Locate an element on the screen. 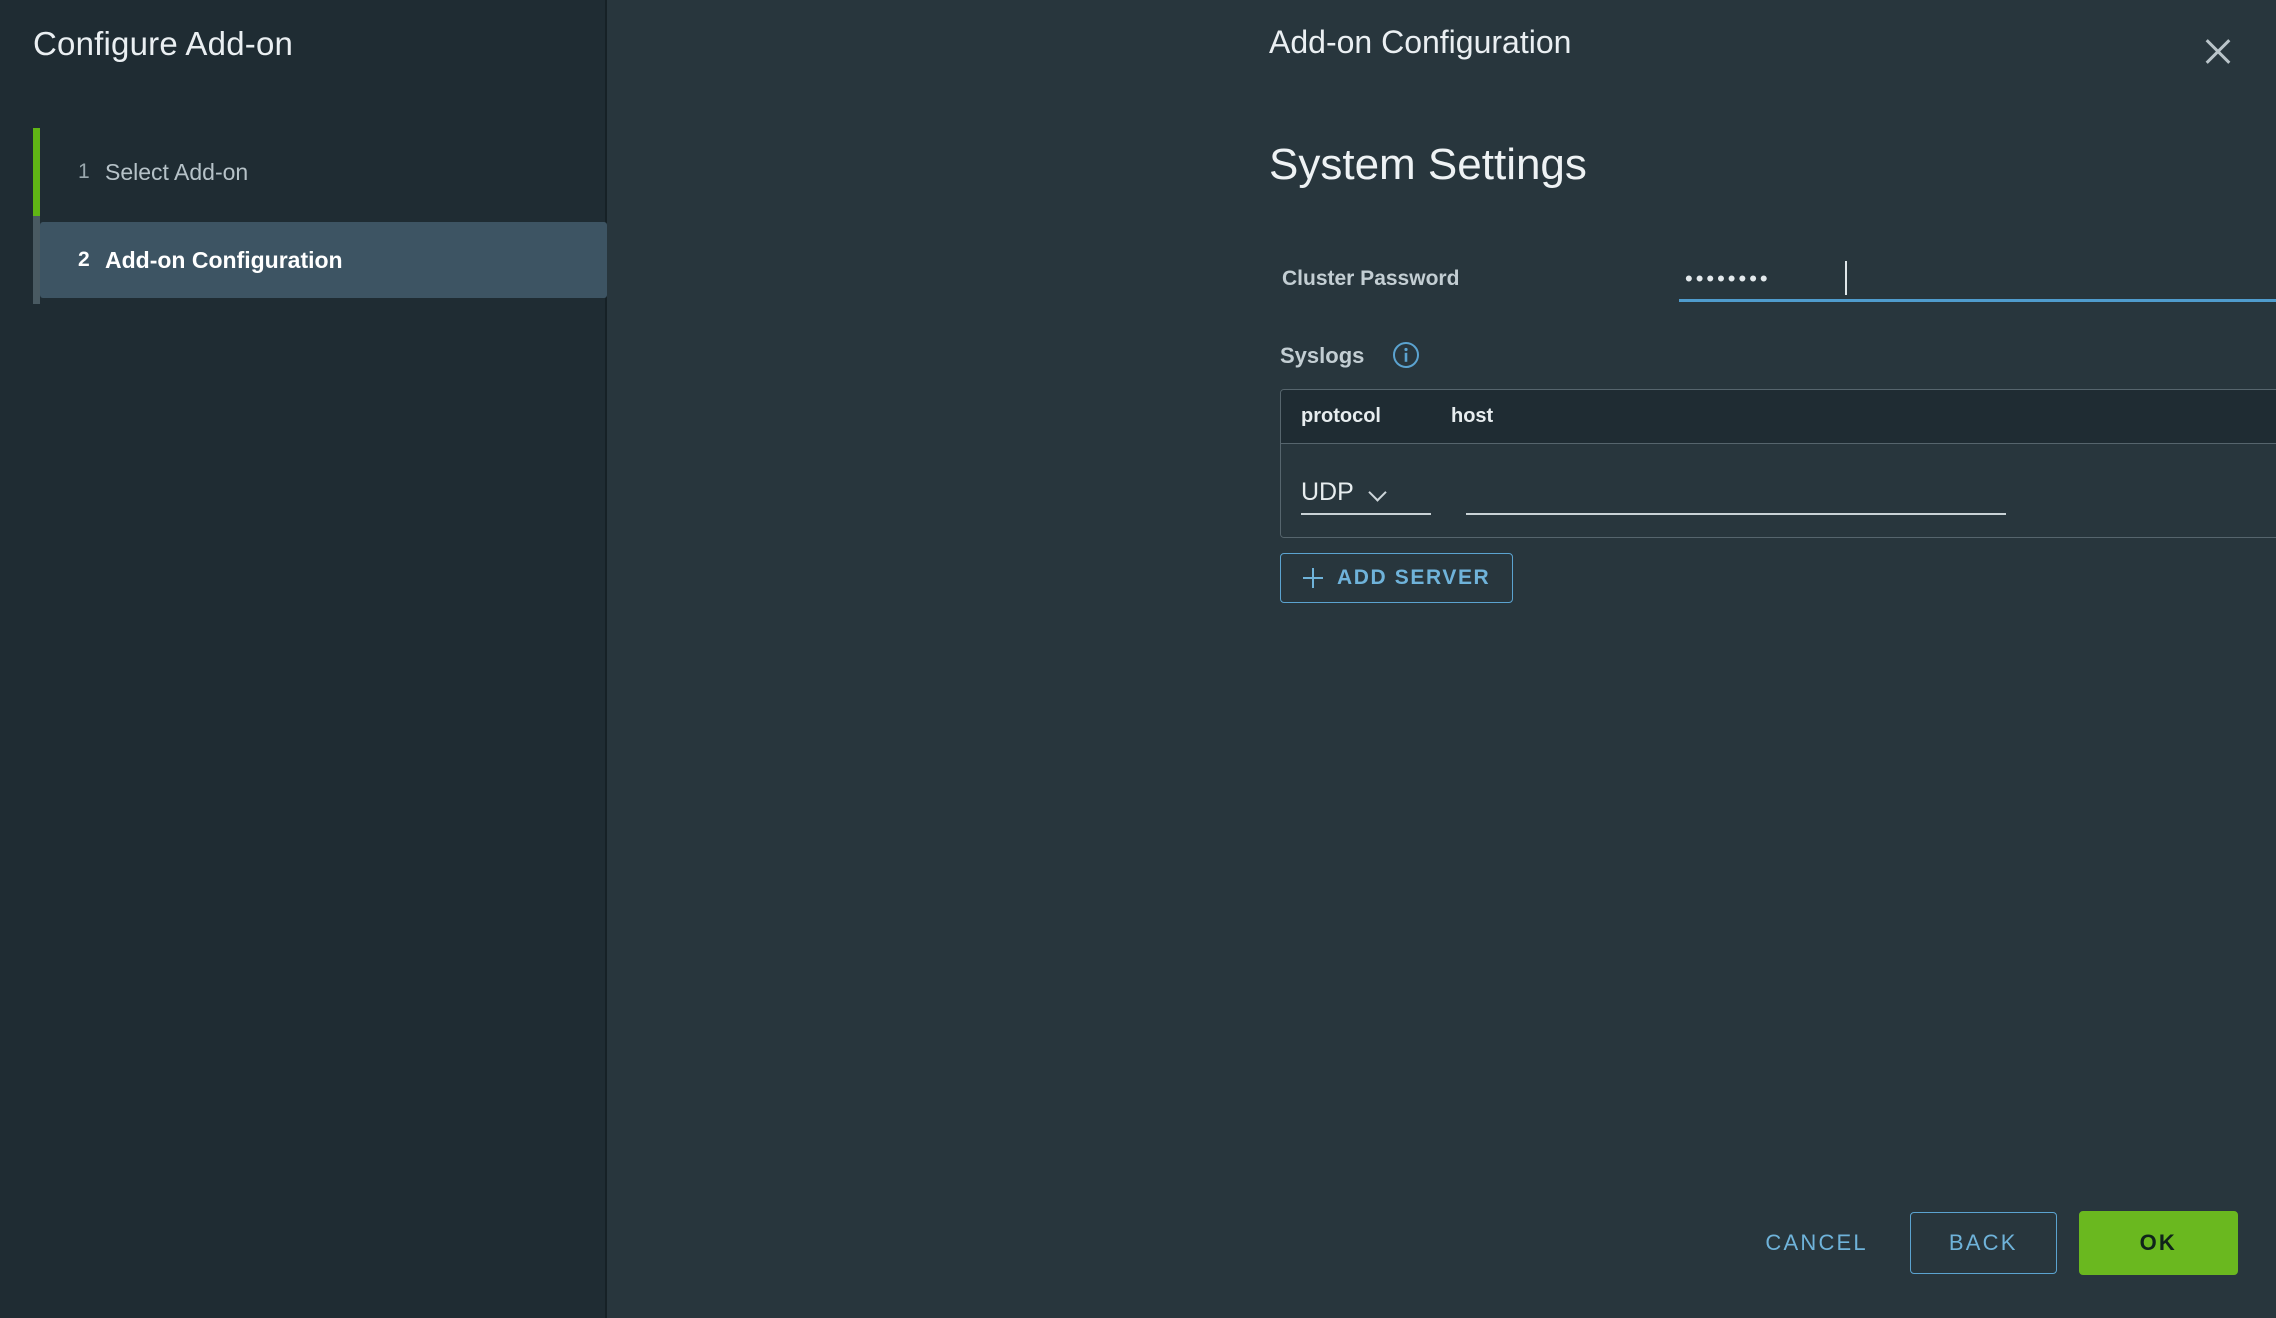 Image resolution: width=2276 pixels, height=1318 pixels. wizard-step-list: 1 Select Add-on 2 Add-on Configuration is located at coordinates (303, 216).